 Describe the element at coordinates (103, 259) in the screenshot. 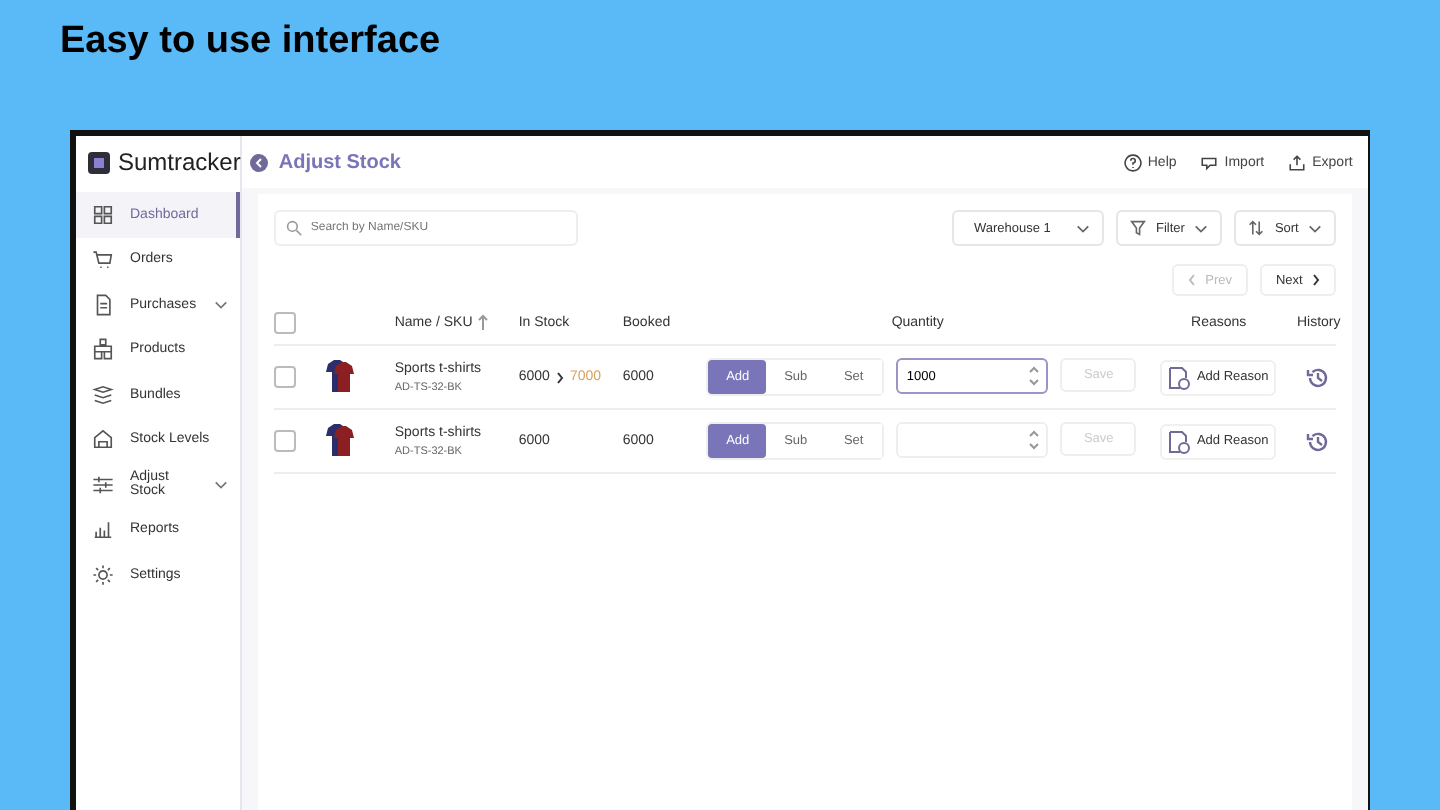

I see `orders-icon` at that location.